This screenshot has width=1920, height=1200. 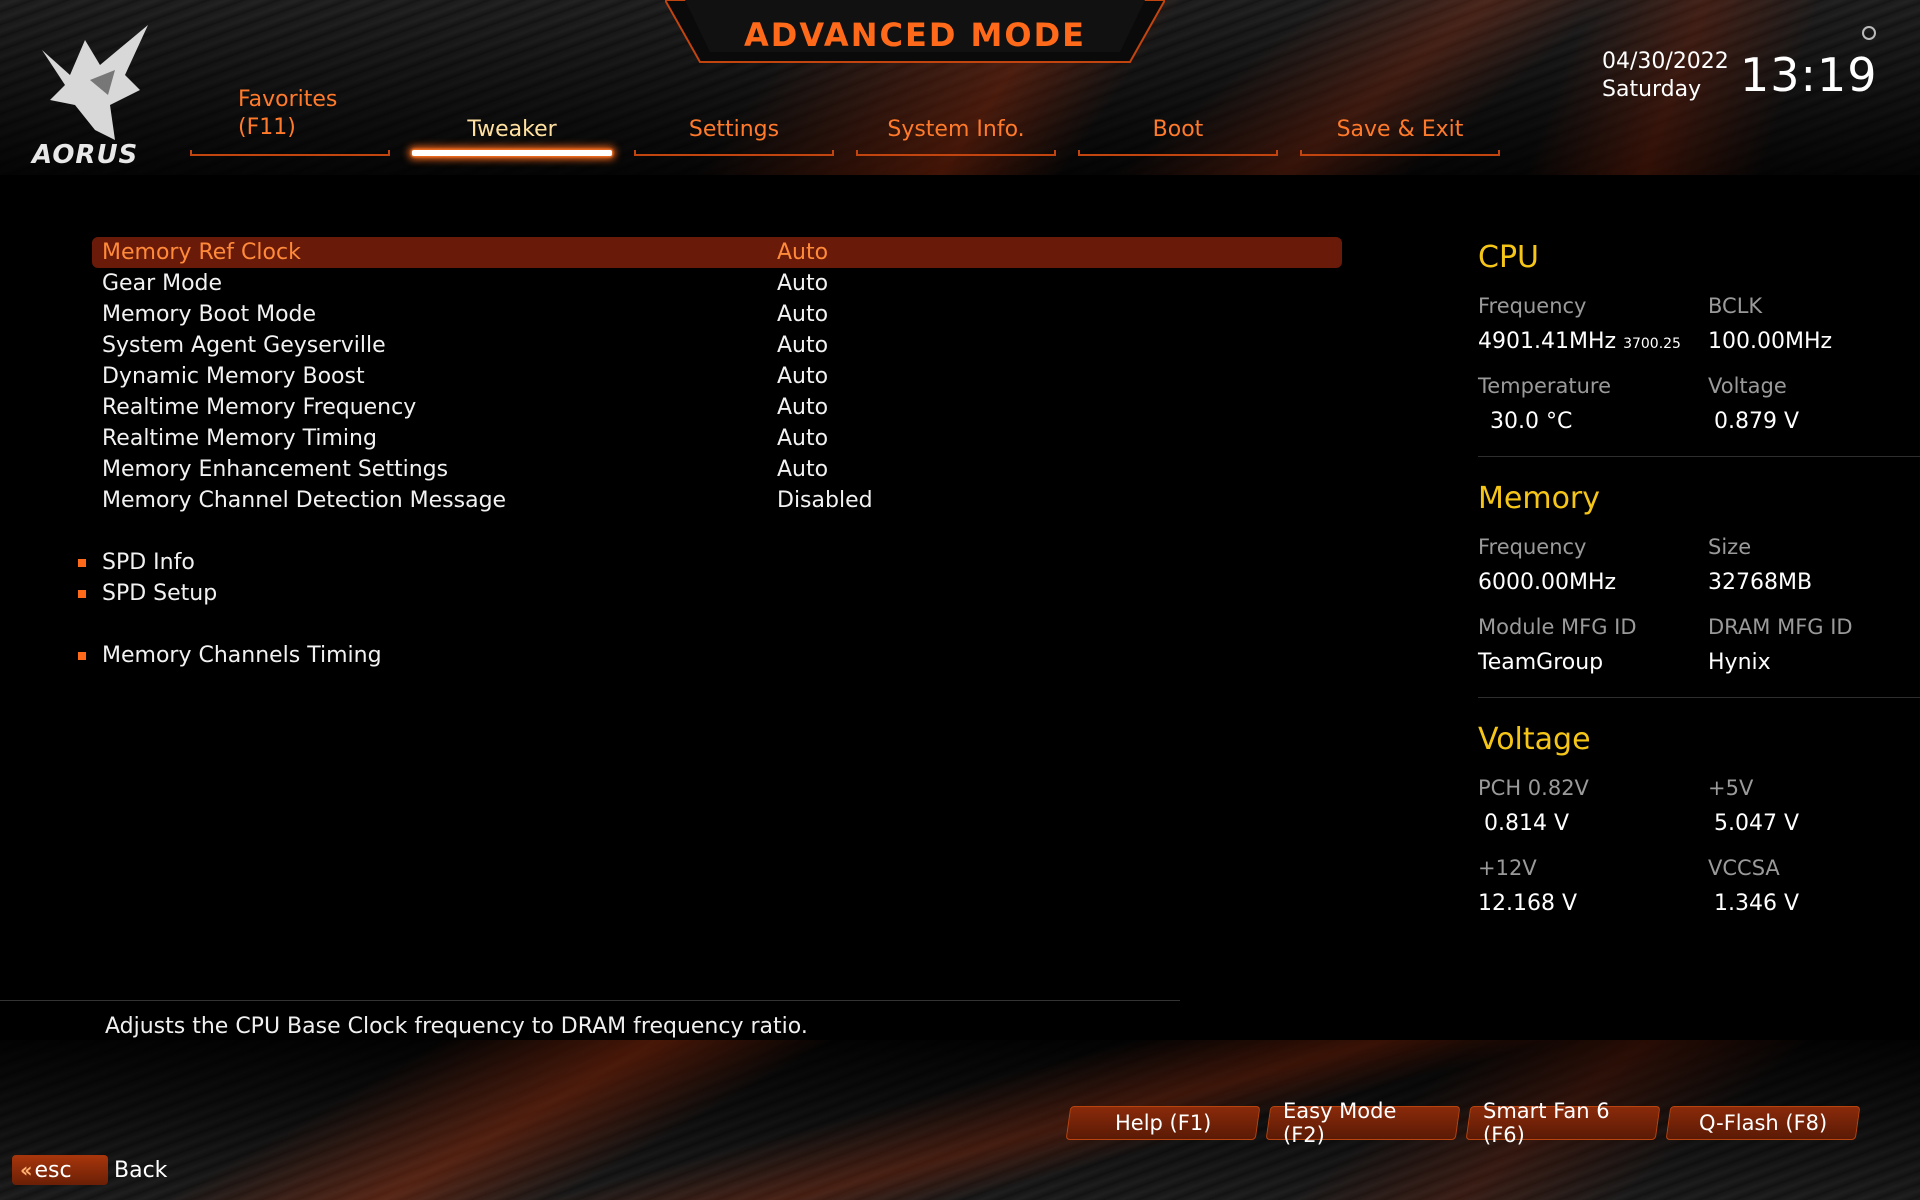 I want to click on pch-label: PCH 0.82V, so click(x=1533, y=788).